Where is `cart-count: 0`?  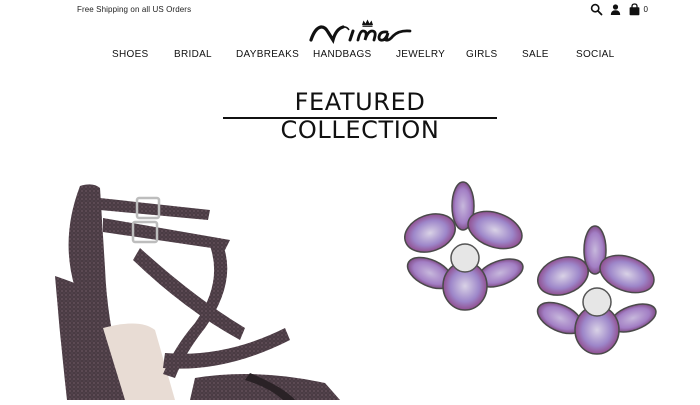
cart-count: 0 is located at coordinates (646, 9).